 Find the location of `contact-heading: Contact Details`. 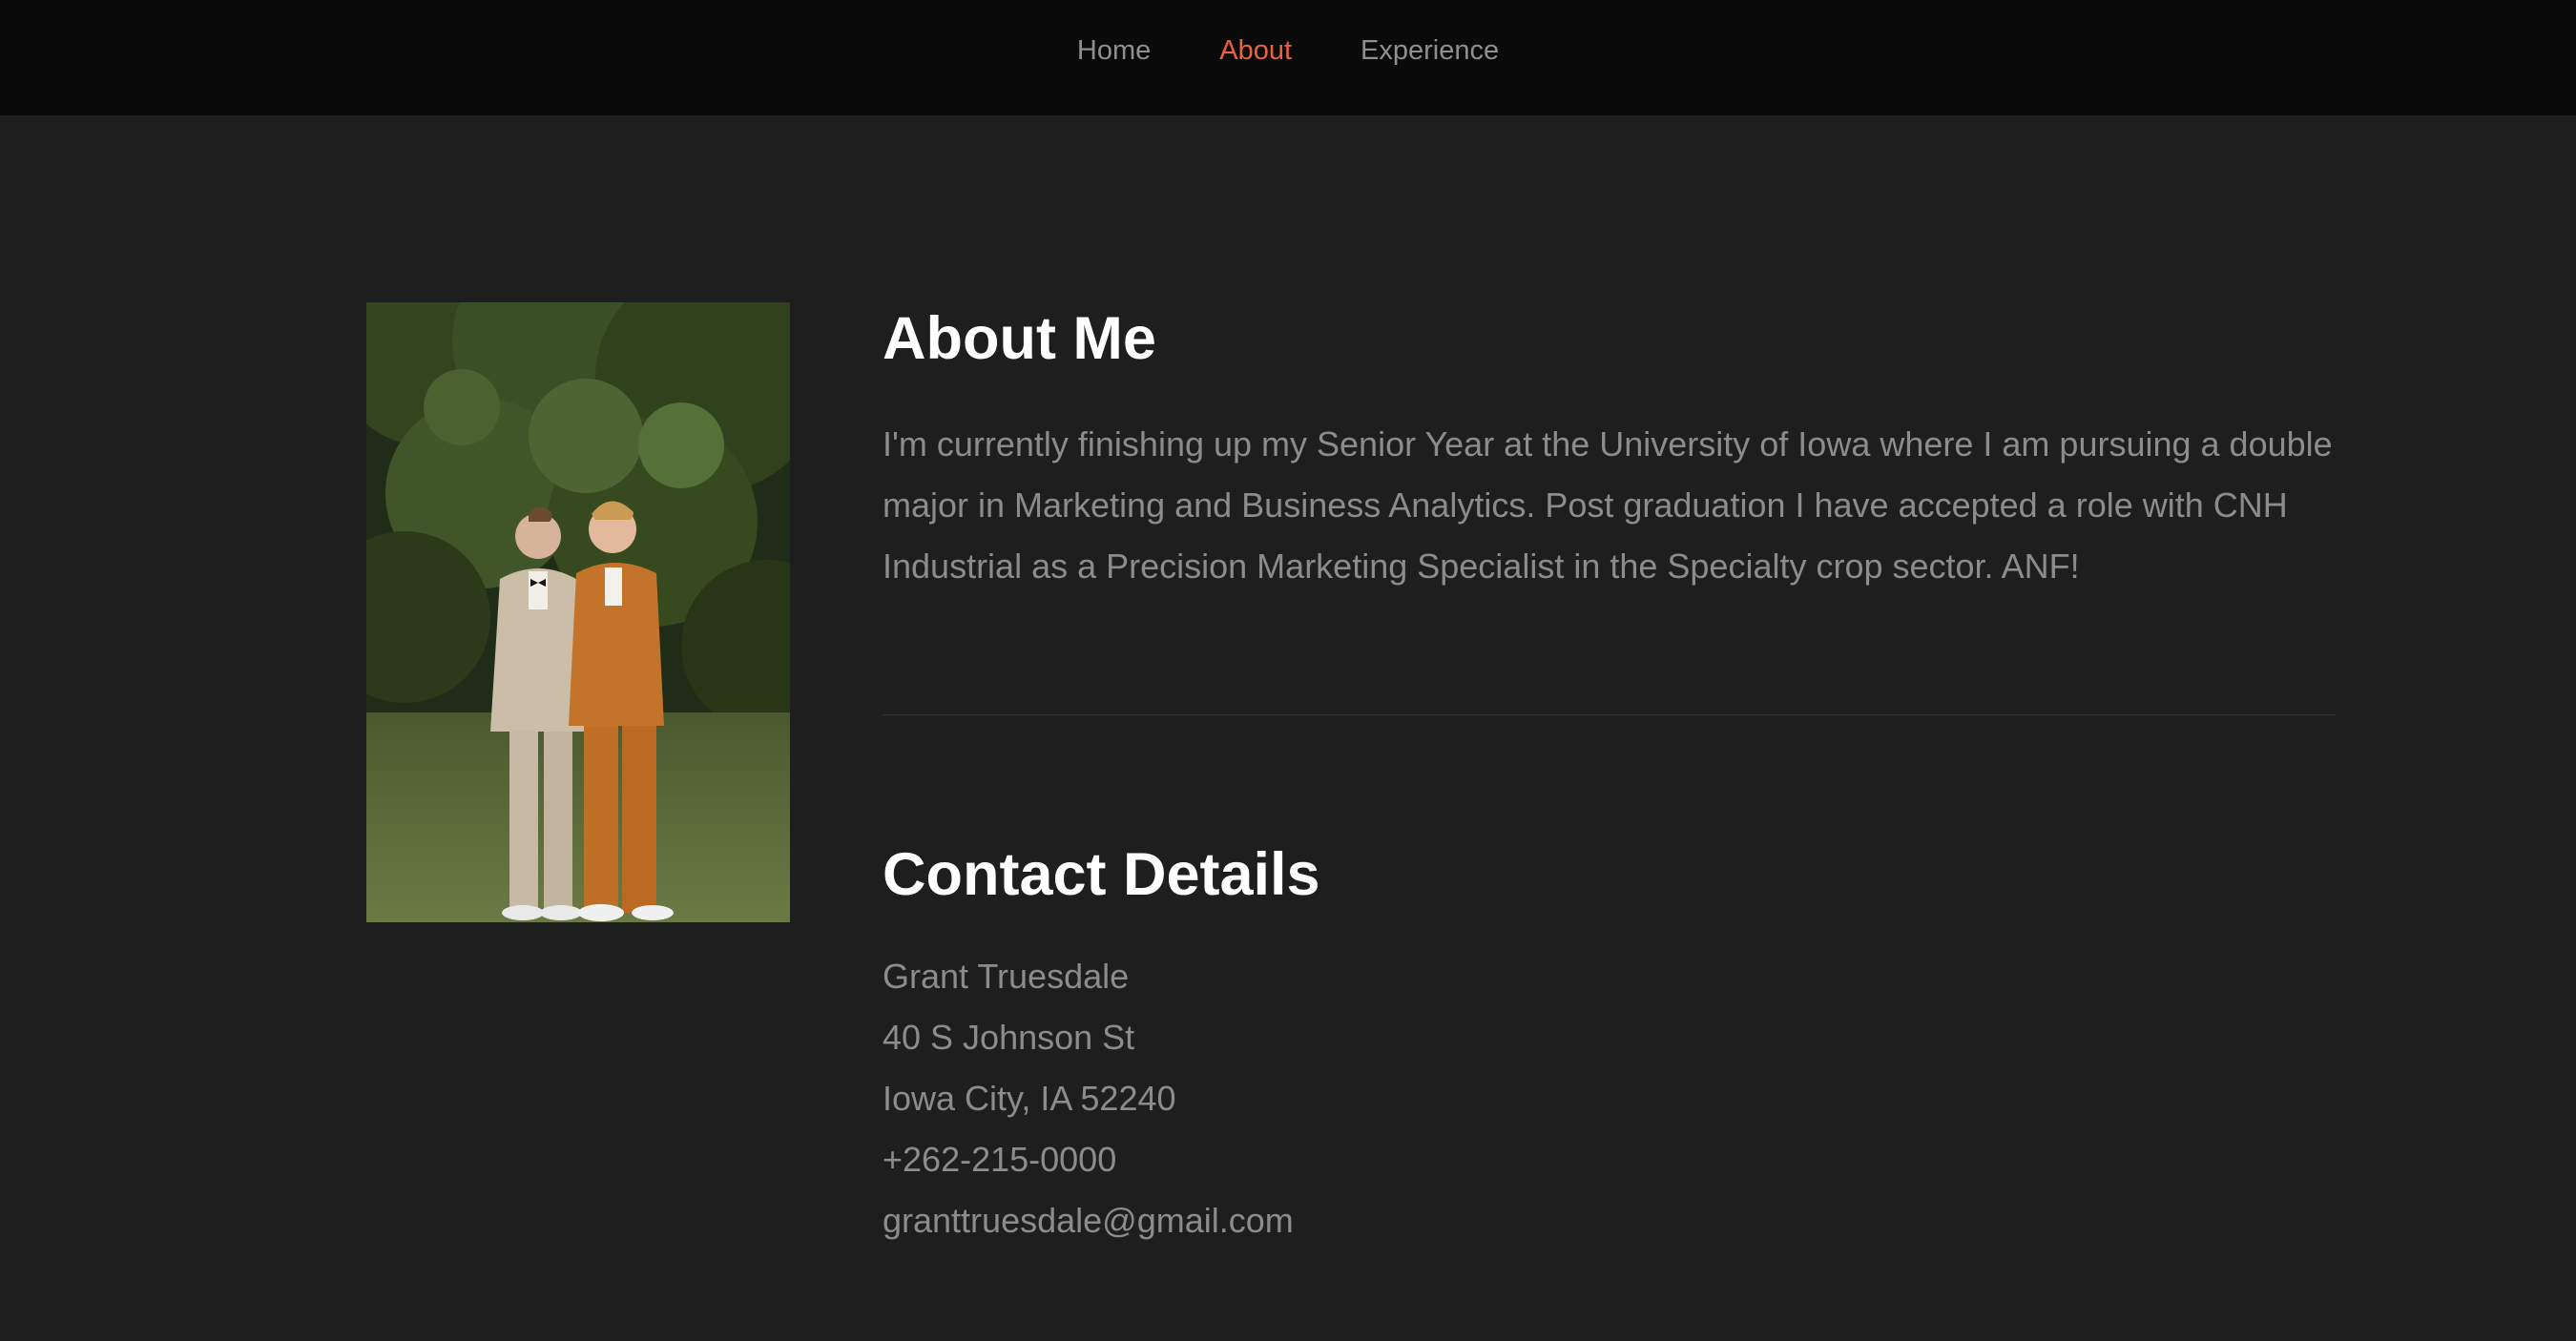

contact-heading: Contact Details is located at coordinates (1101, 874).